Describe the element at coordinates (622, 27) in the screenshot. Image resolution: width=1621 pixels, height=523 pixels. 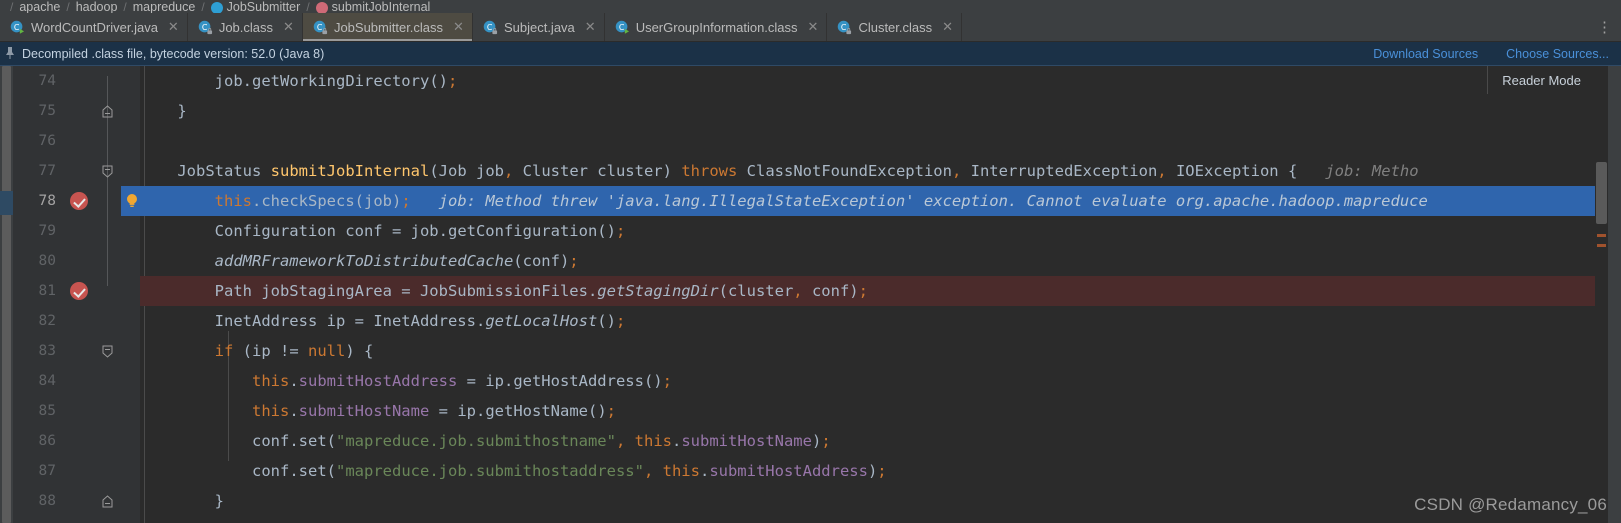
I see `java-class-run-icon: C` at that location.